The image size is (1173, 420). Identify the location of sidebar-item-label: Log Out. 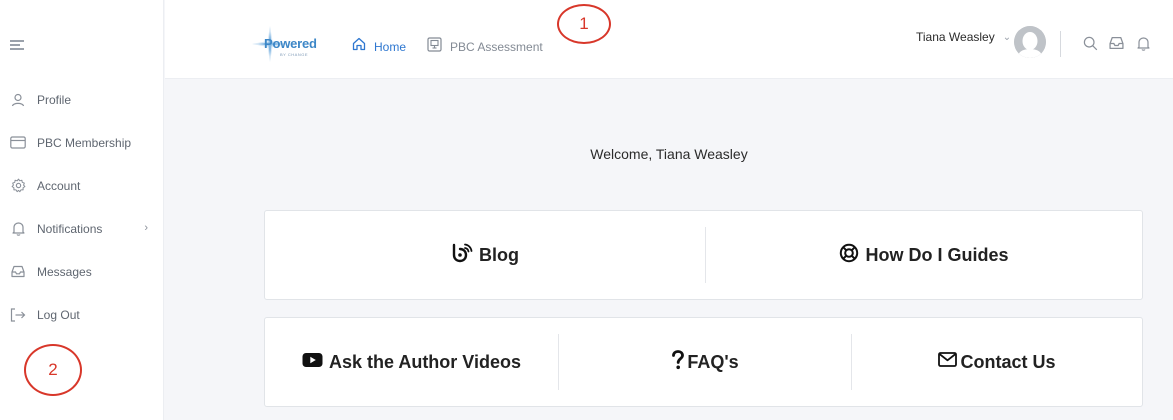
(58, 314).